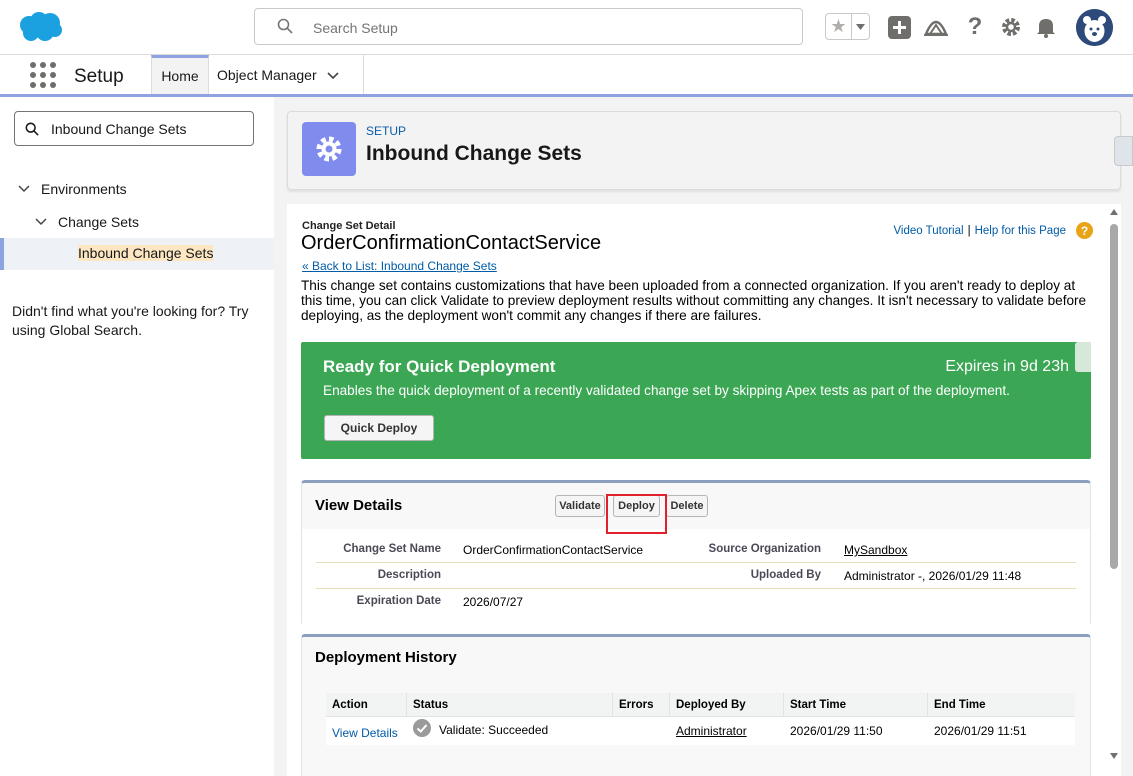 This screenshot has width=1133, height=776. Describe the element at coordinates (510, 705) in the screenshot. I see `column-header-status: Status` at that location.